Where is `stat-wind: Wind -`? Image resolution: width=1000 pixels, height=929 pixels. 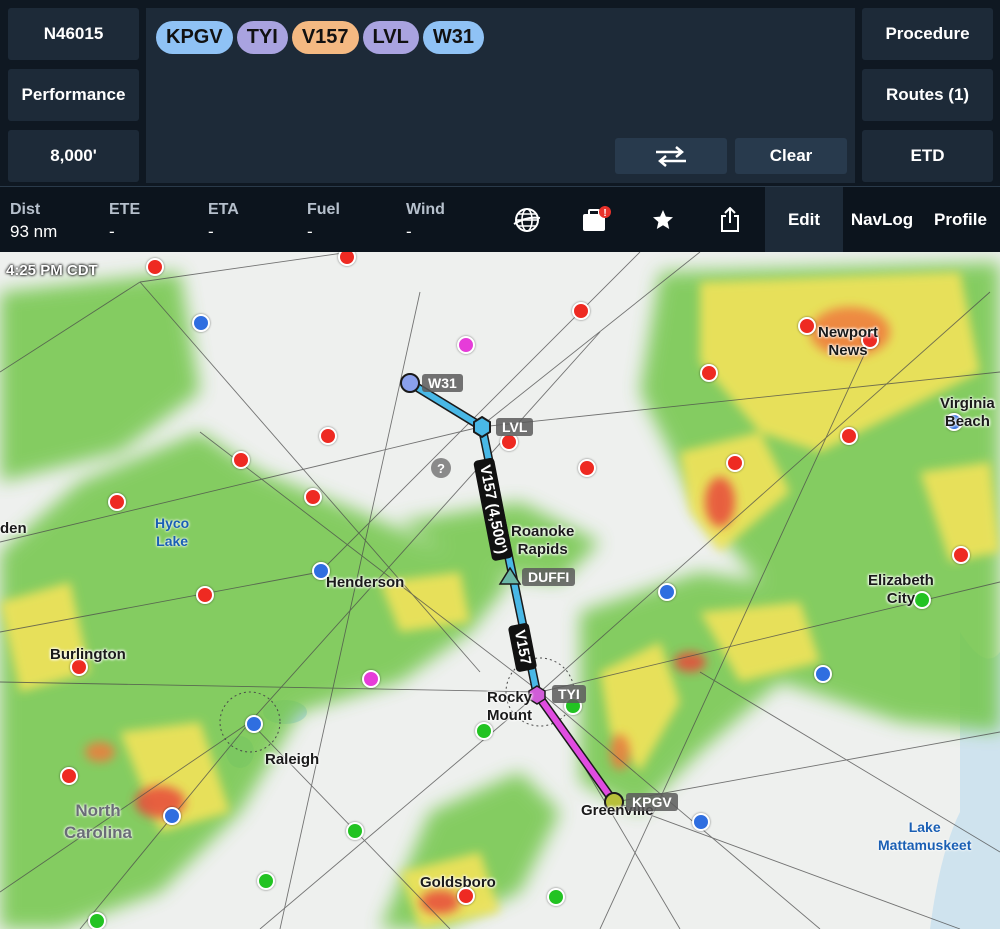
stat-wind: Wind - is located at coordinates (425, 221).